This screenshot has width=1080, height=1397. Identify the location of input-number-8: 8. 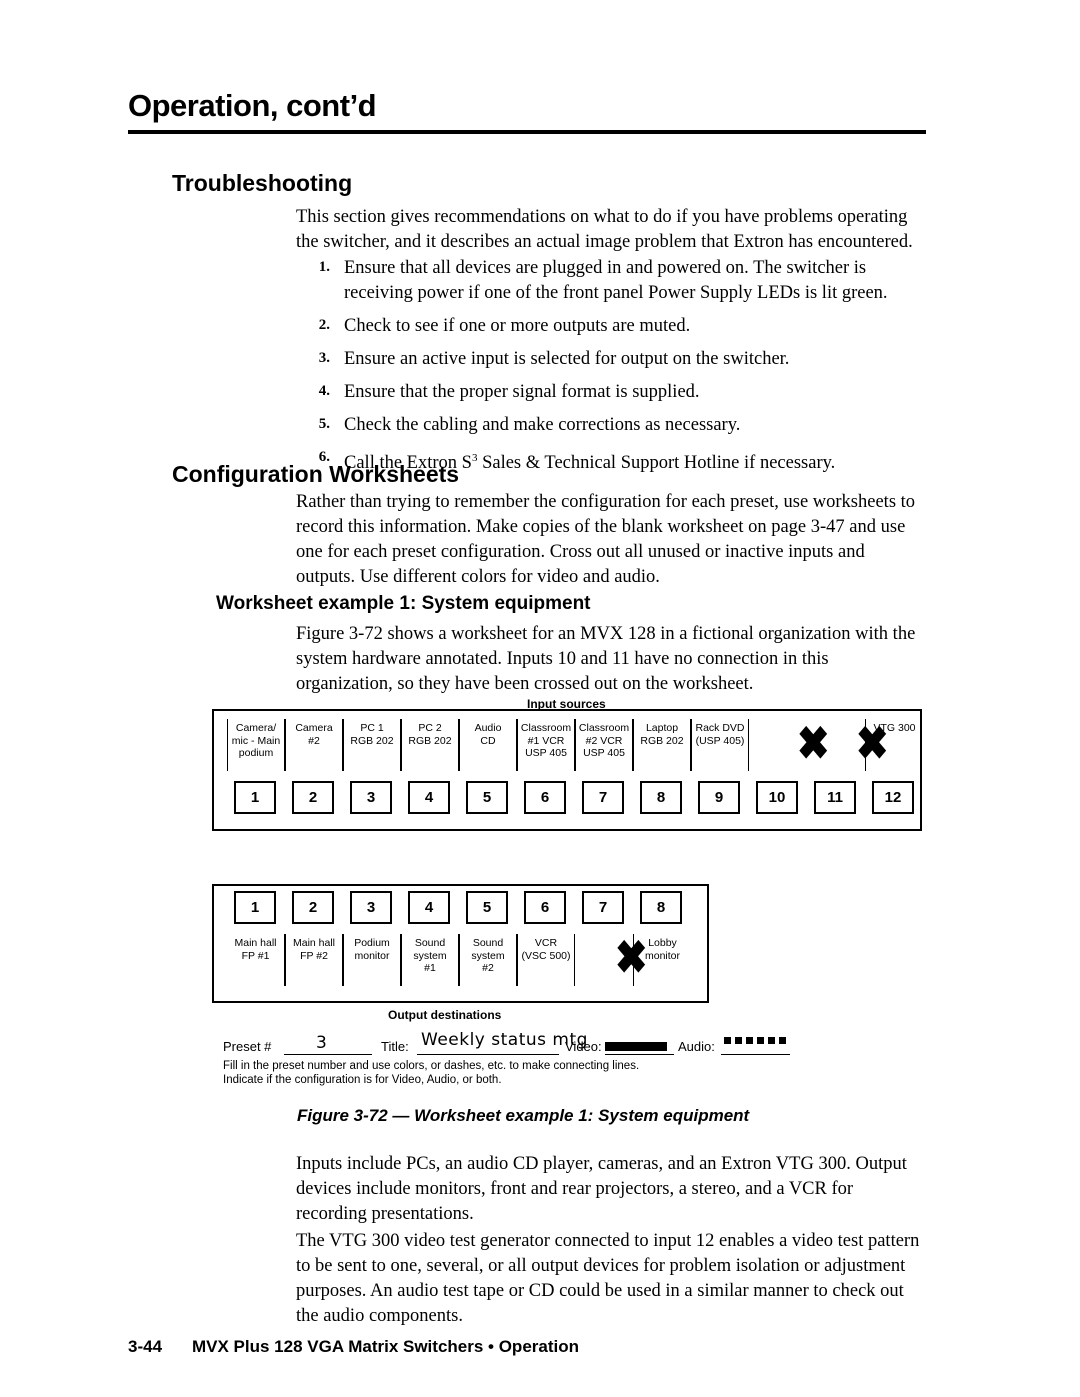
(661, 797).